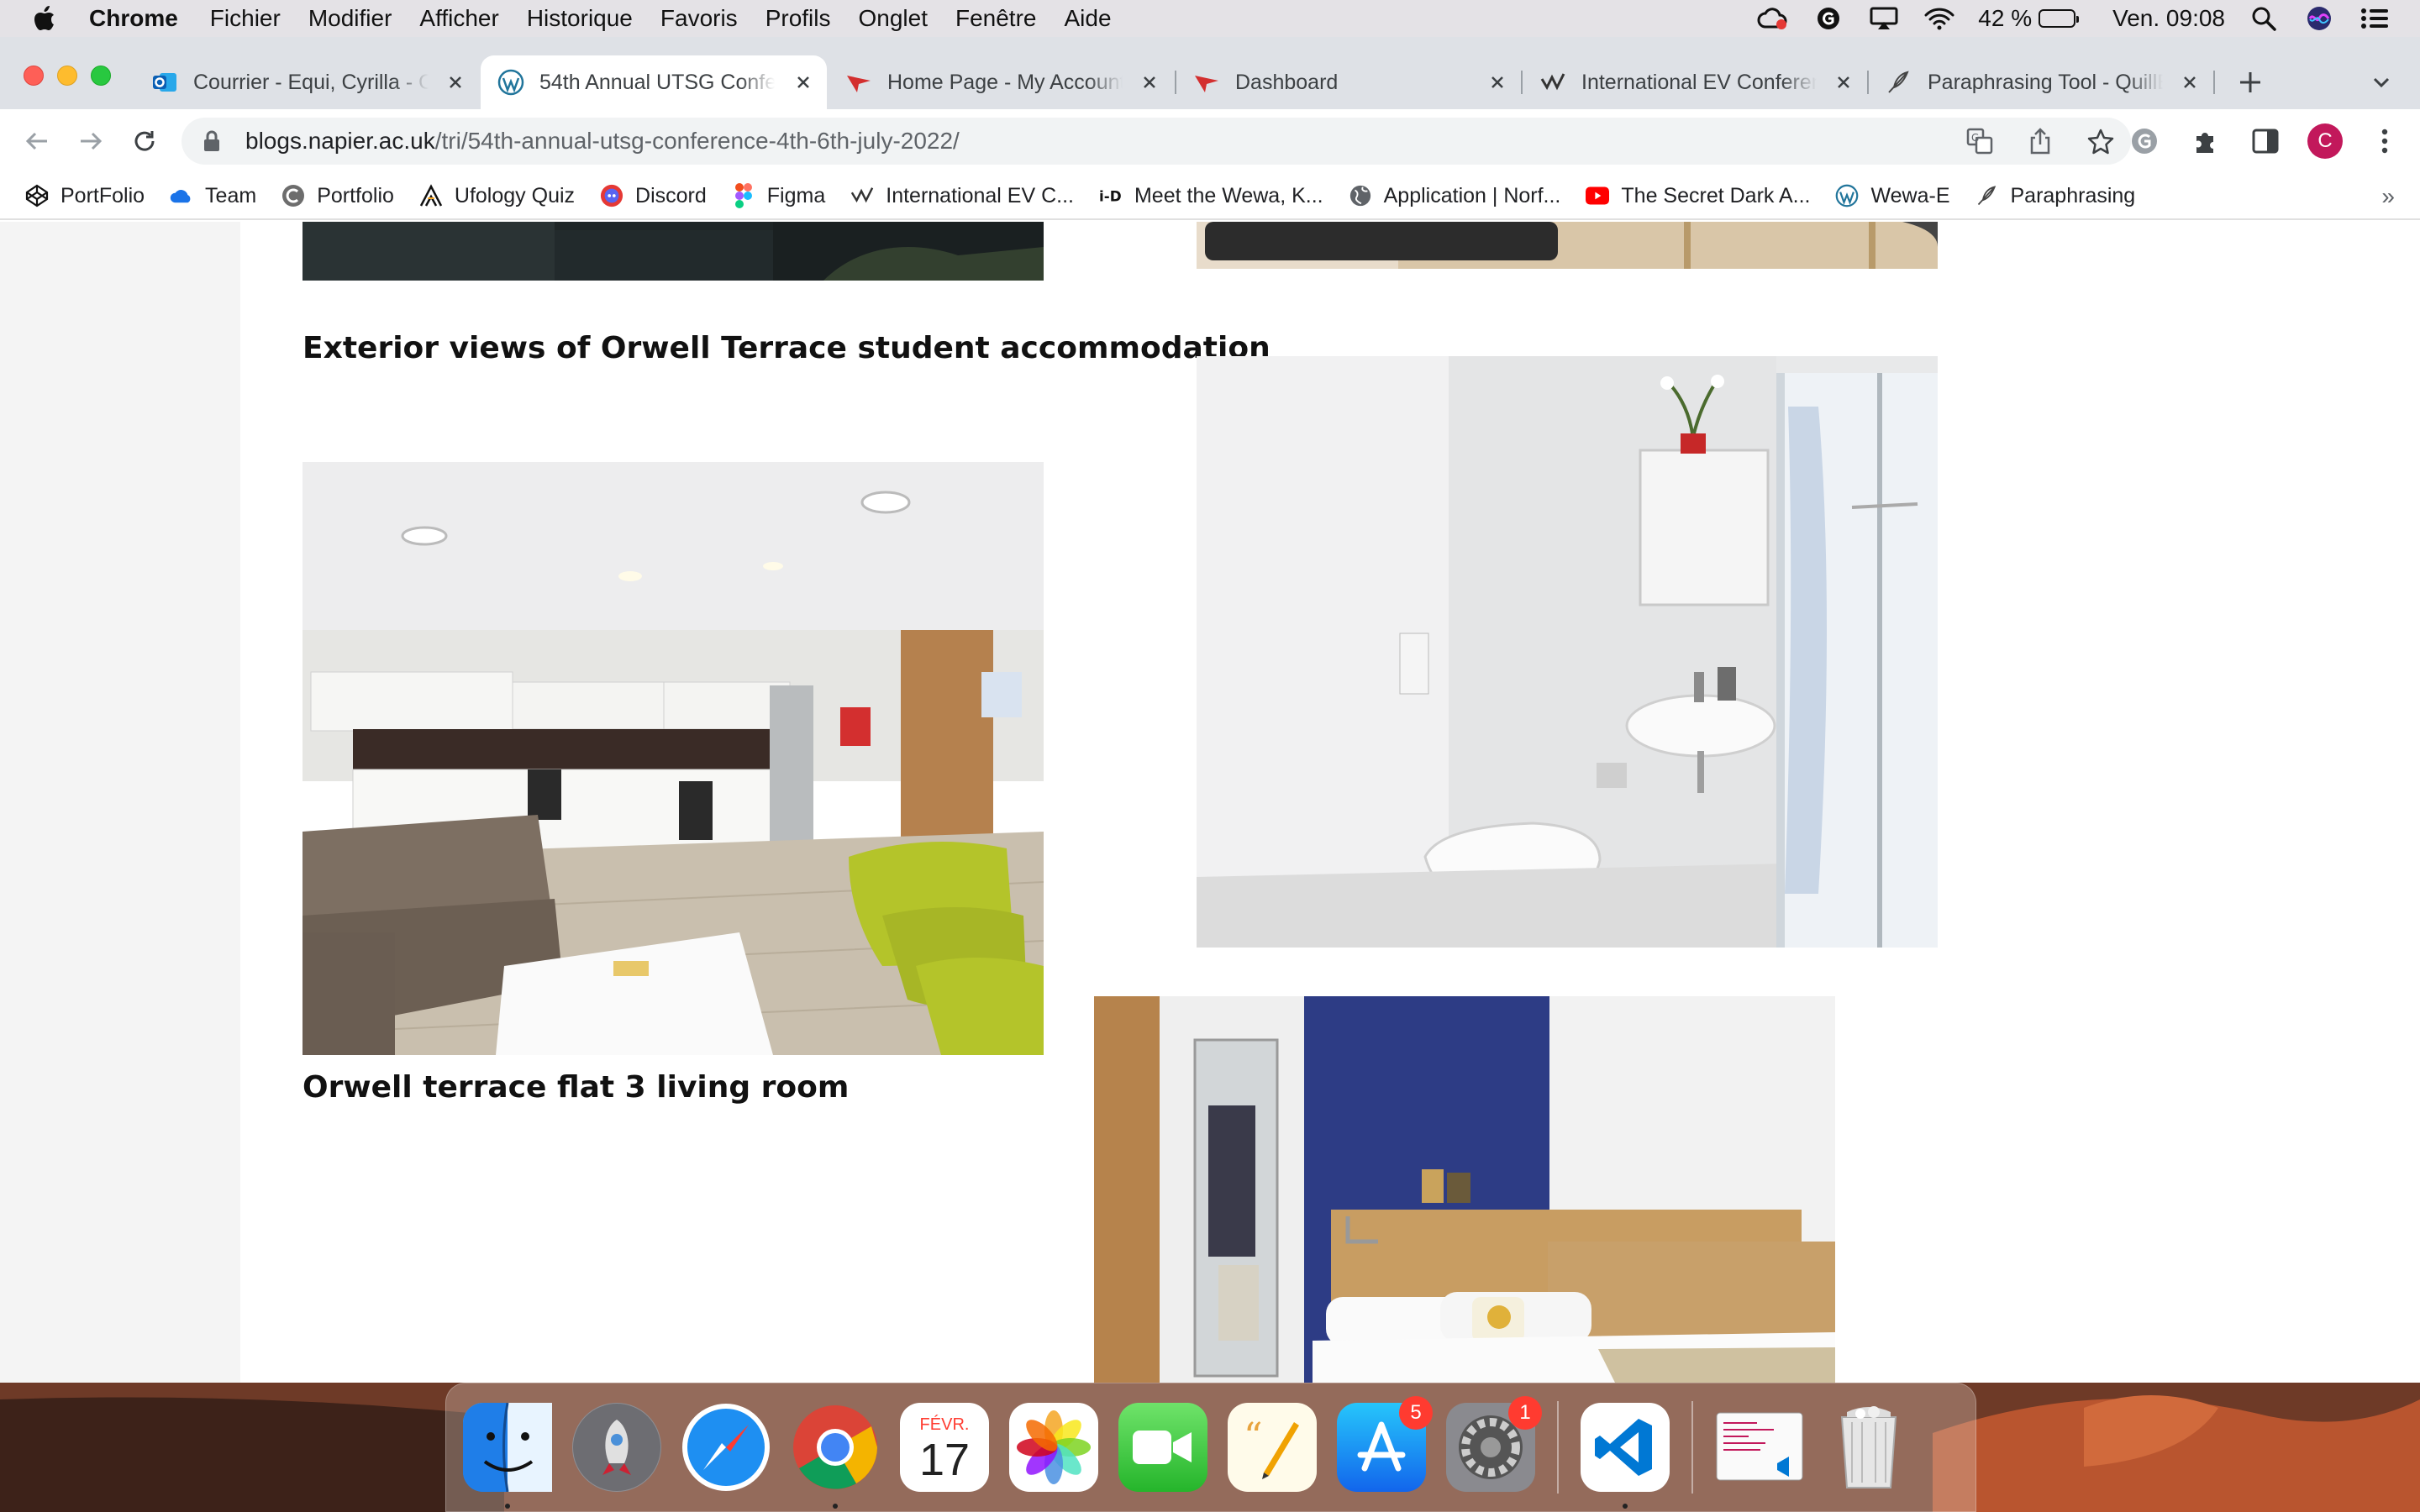 The height and width of the screenshot is (1512, 2420). What do you see at coordinates (779, 195) in the screenshot?
I see `bookmark-figma: Figma` at bounding box center [779, 195].